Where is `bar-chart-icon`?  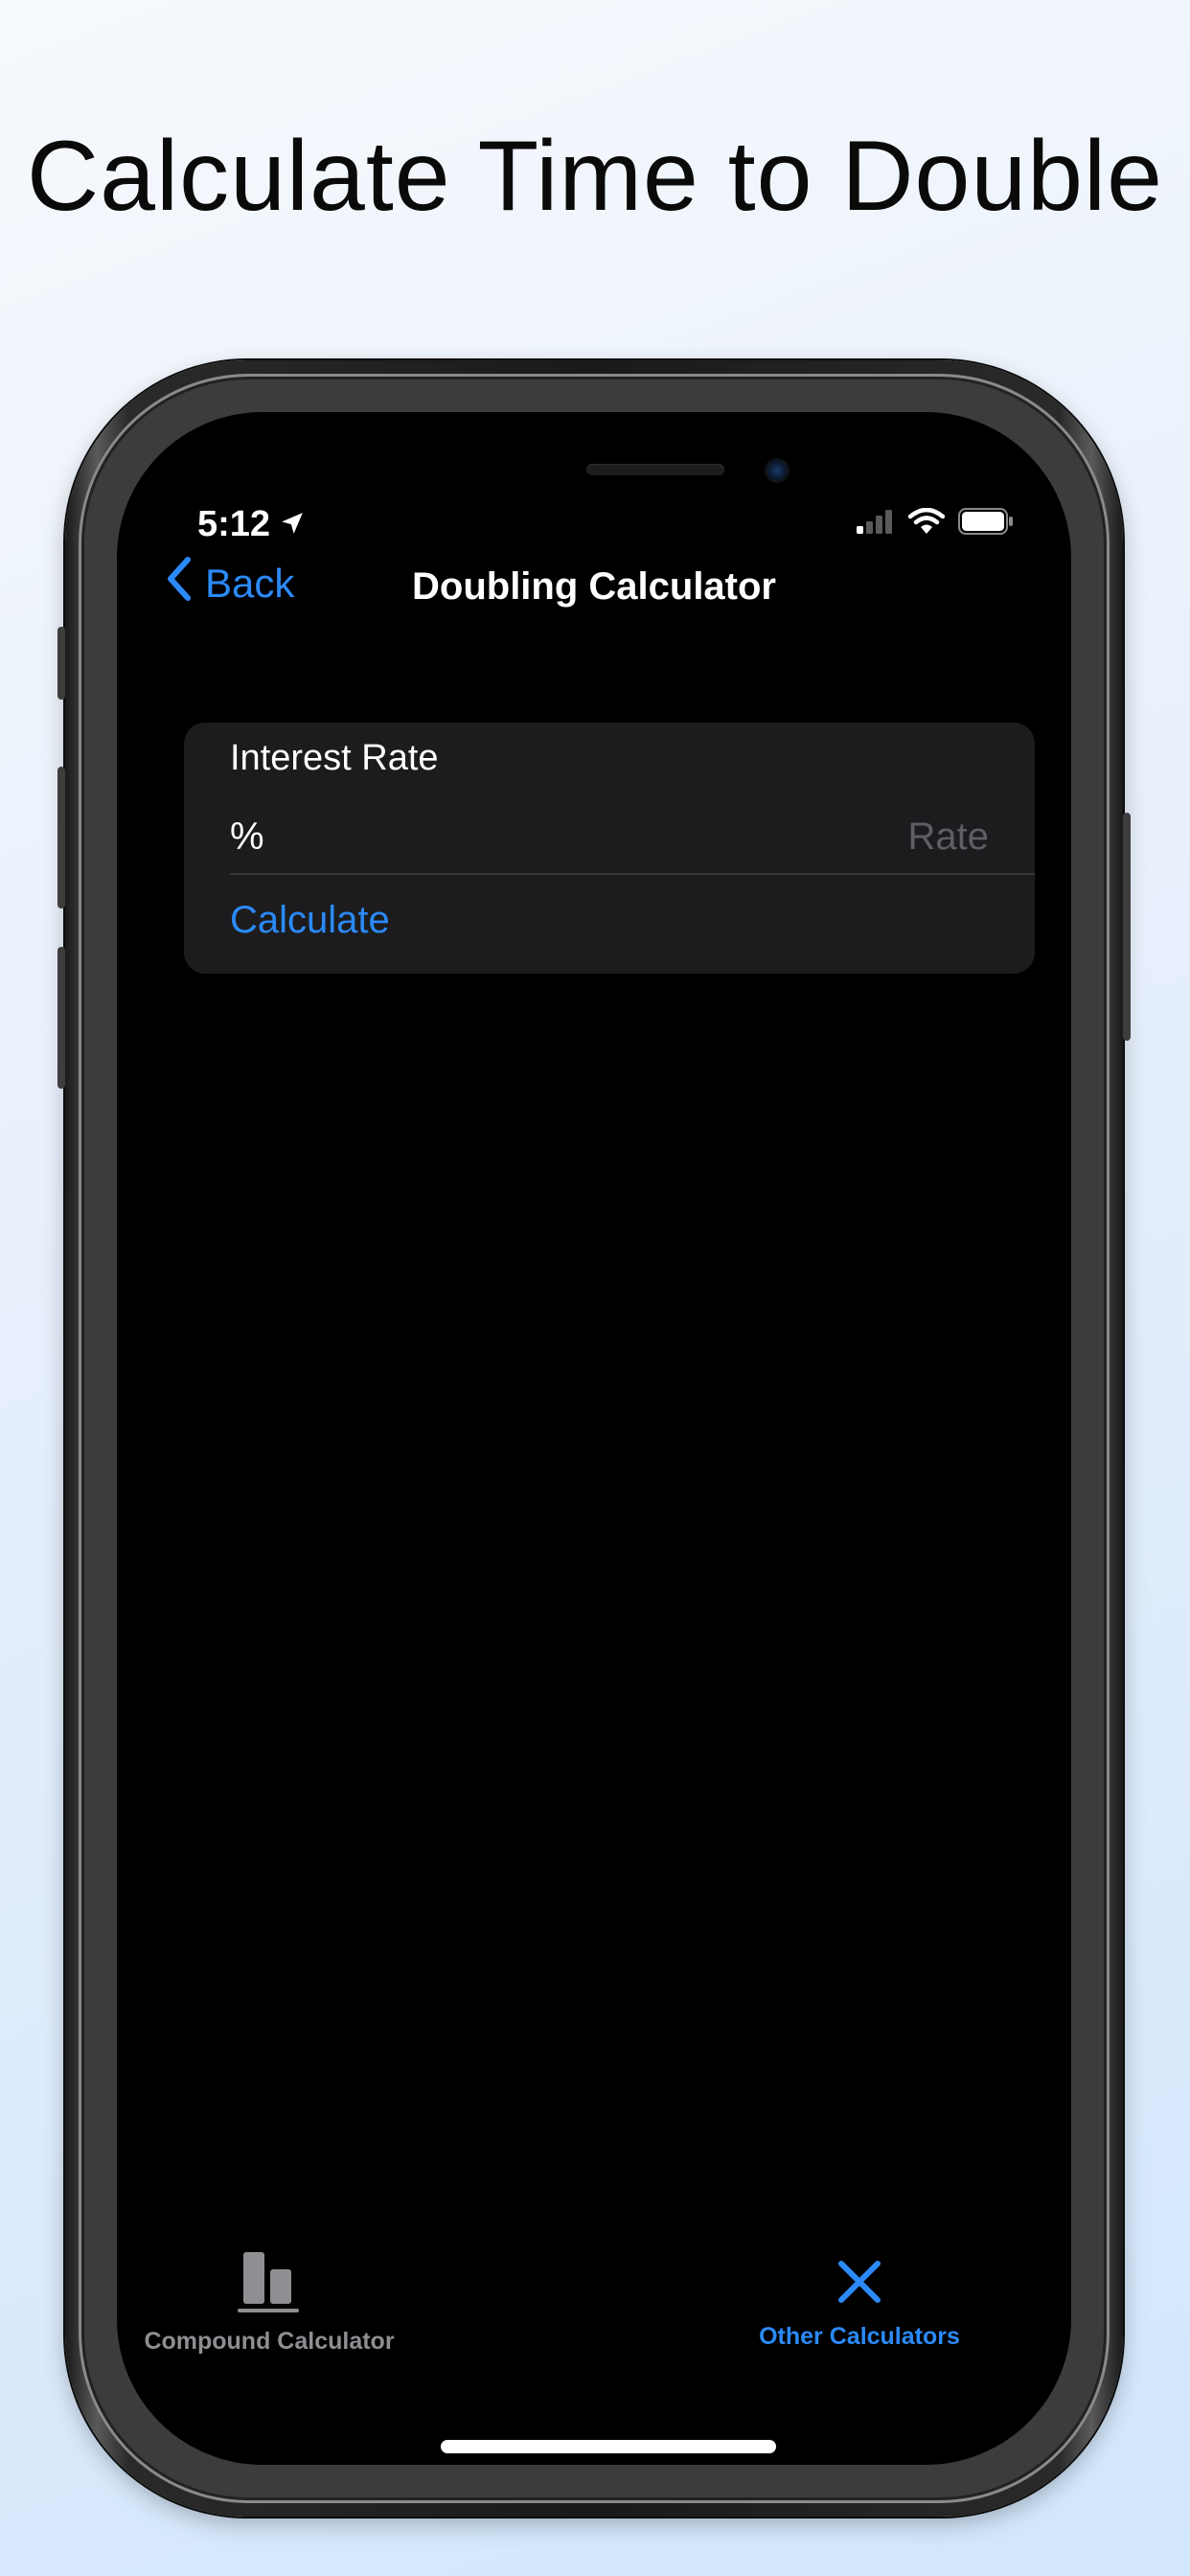 bar-chart-icon is located at coordinates (270, 2284).